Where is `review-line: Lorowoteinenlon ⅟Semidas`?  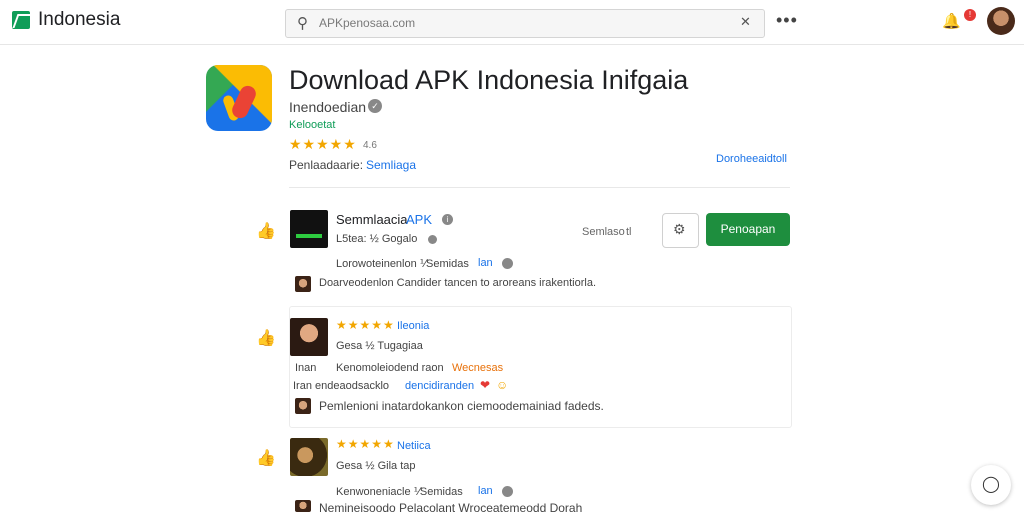 review-line: Lorowoteinenlon ⅟Semidas is located at coordinates (402, 264).